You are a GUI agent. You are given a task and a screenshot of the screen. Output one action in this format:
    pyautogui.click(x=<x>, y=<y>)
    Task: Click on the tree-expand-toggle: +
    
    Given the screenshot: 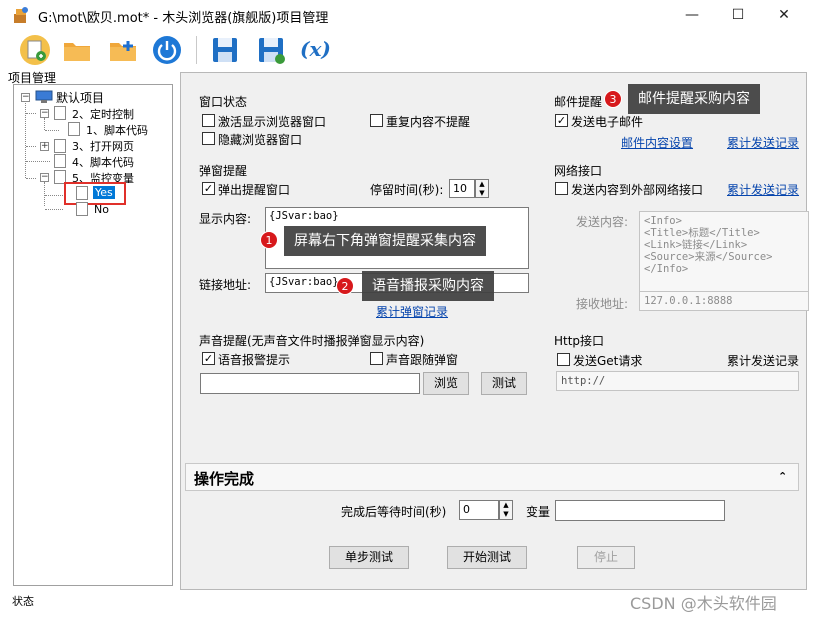 What is the action you would take?
    pyautogui.click(x=44, y=146)
    